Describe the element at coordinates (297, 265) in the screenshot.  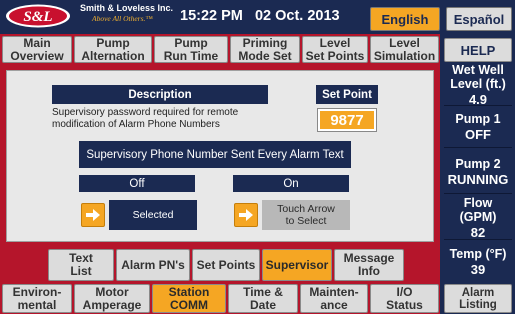
I see `tab-supervisor: Supervisor` at that location.